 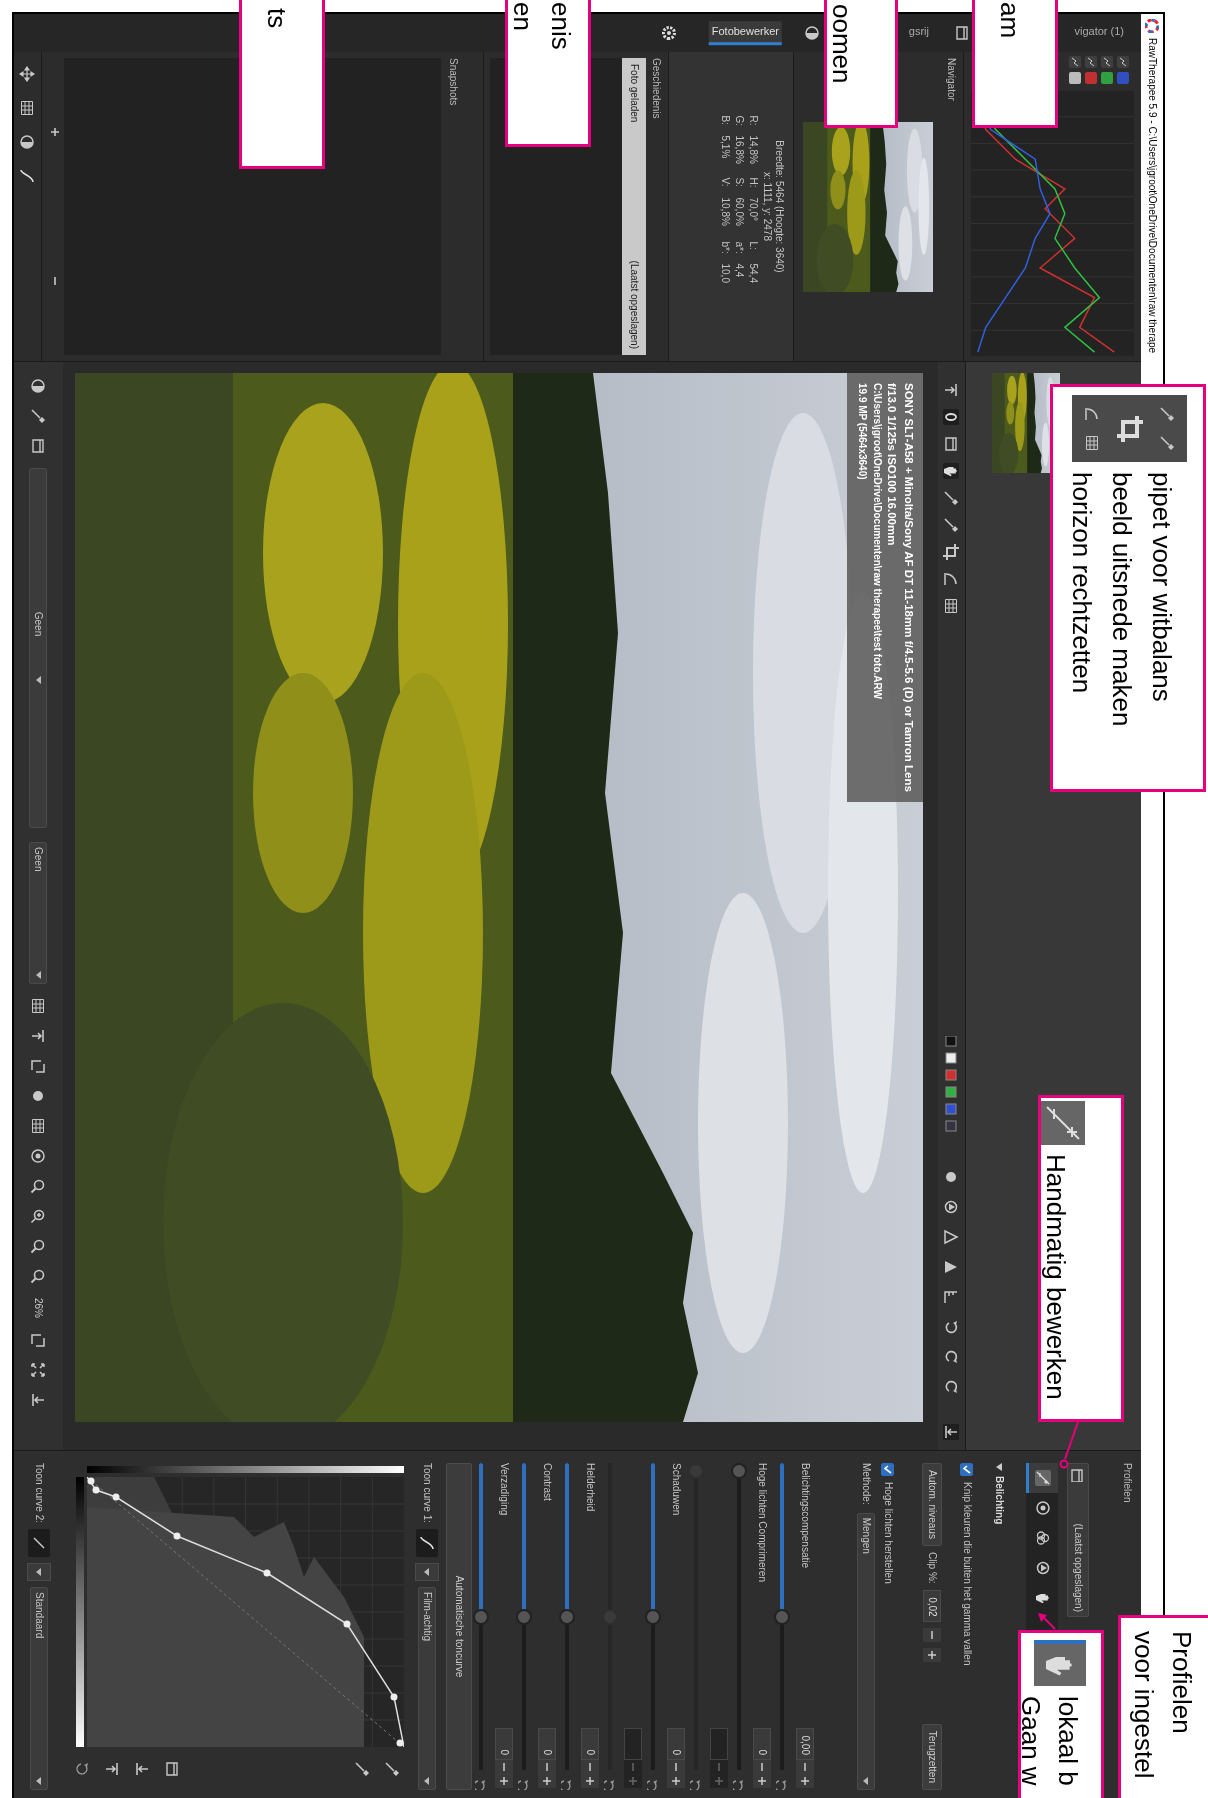 What do you see at coordinates (1099, 33) in the screenshot?
I see `editor-tab: vigator (1)` at bounding box center [1099, 33].